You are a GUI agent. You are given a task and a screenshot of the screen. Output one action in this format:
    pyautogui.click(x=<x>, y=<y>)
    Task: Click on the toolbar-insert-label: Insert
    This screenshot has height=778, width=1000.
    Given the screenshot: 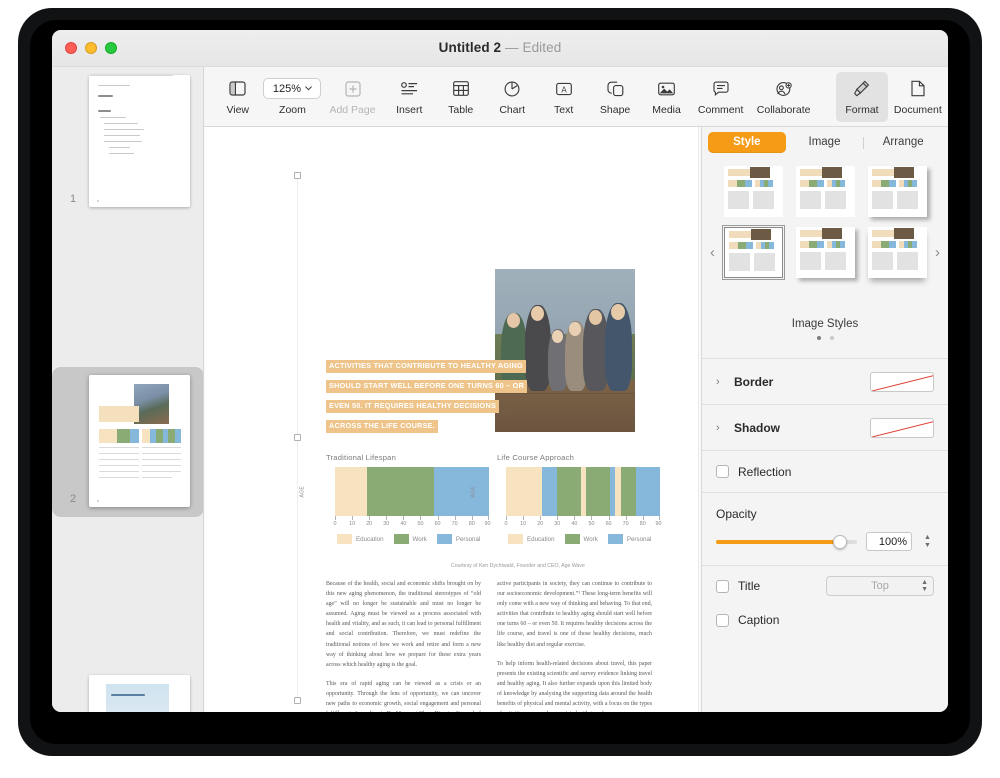 What is the action you would take?
    pyautogui.click(x=409, y=109)
    